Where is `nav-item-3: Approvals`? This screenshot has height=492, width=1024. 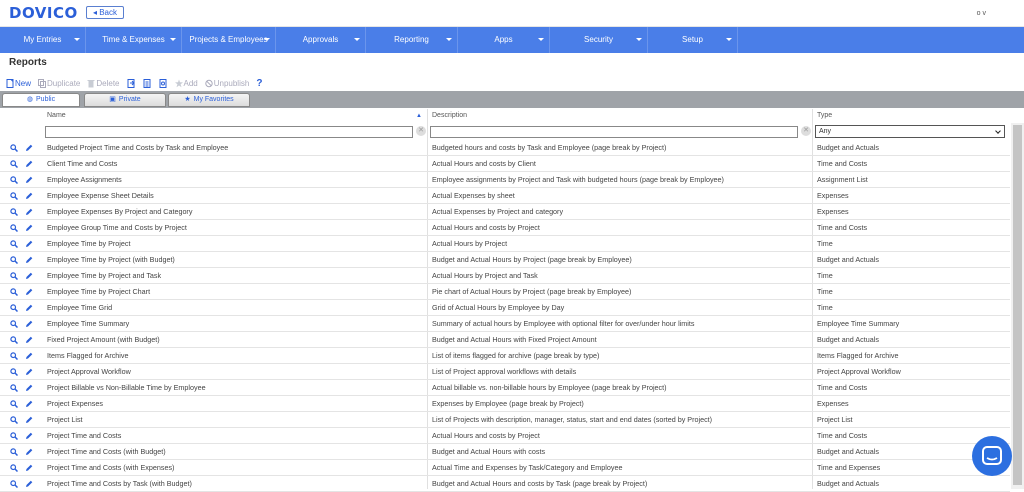
nav-item-3: Approvals is located at coordinates (321, 40).